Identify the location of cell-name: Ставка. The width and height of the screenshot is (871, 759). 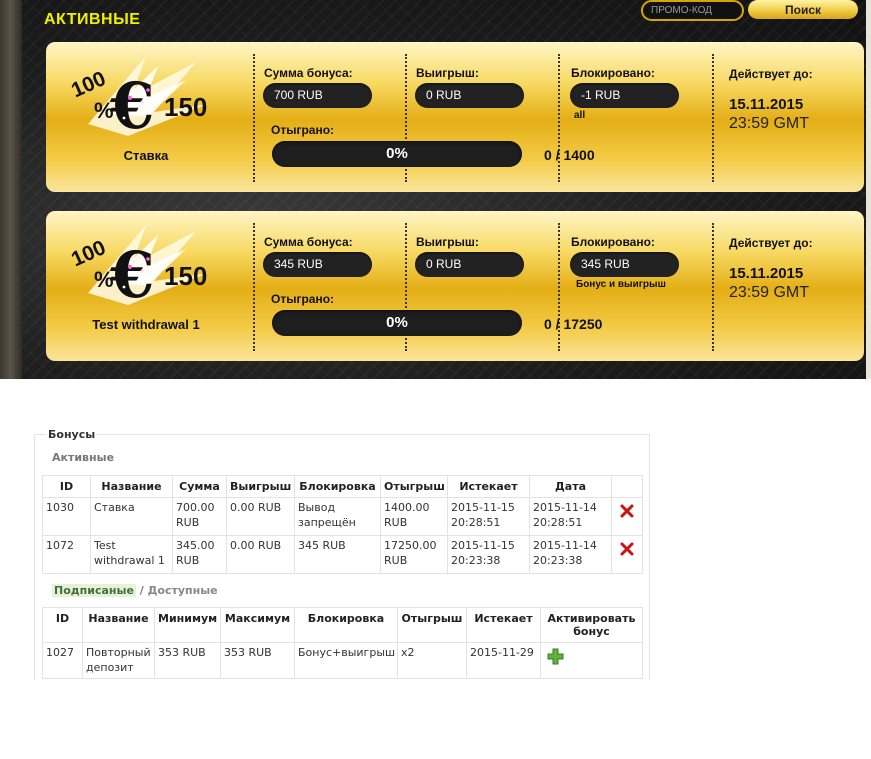
(131, 516).